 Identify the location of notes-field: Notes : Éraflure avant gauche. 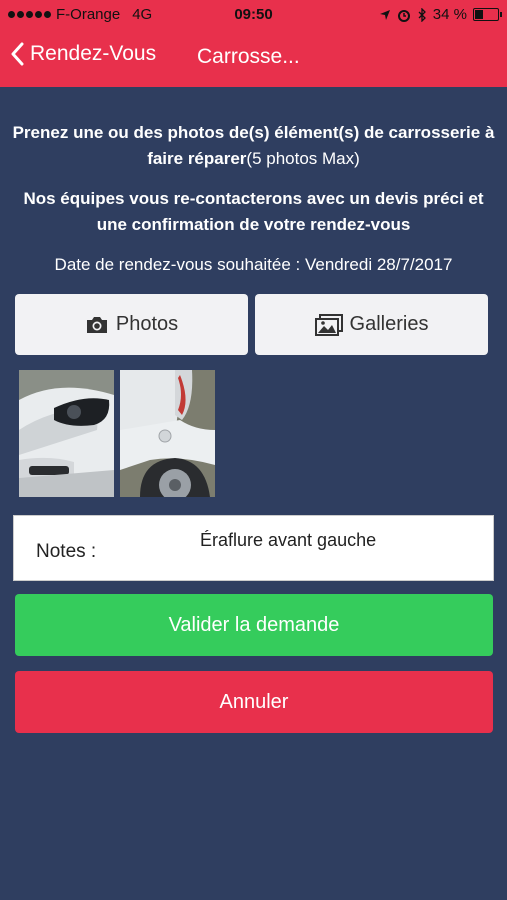
(253, 548).